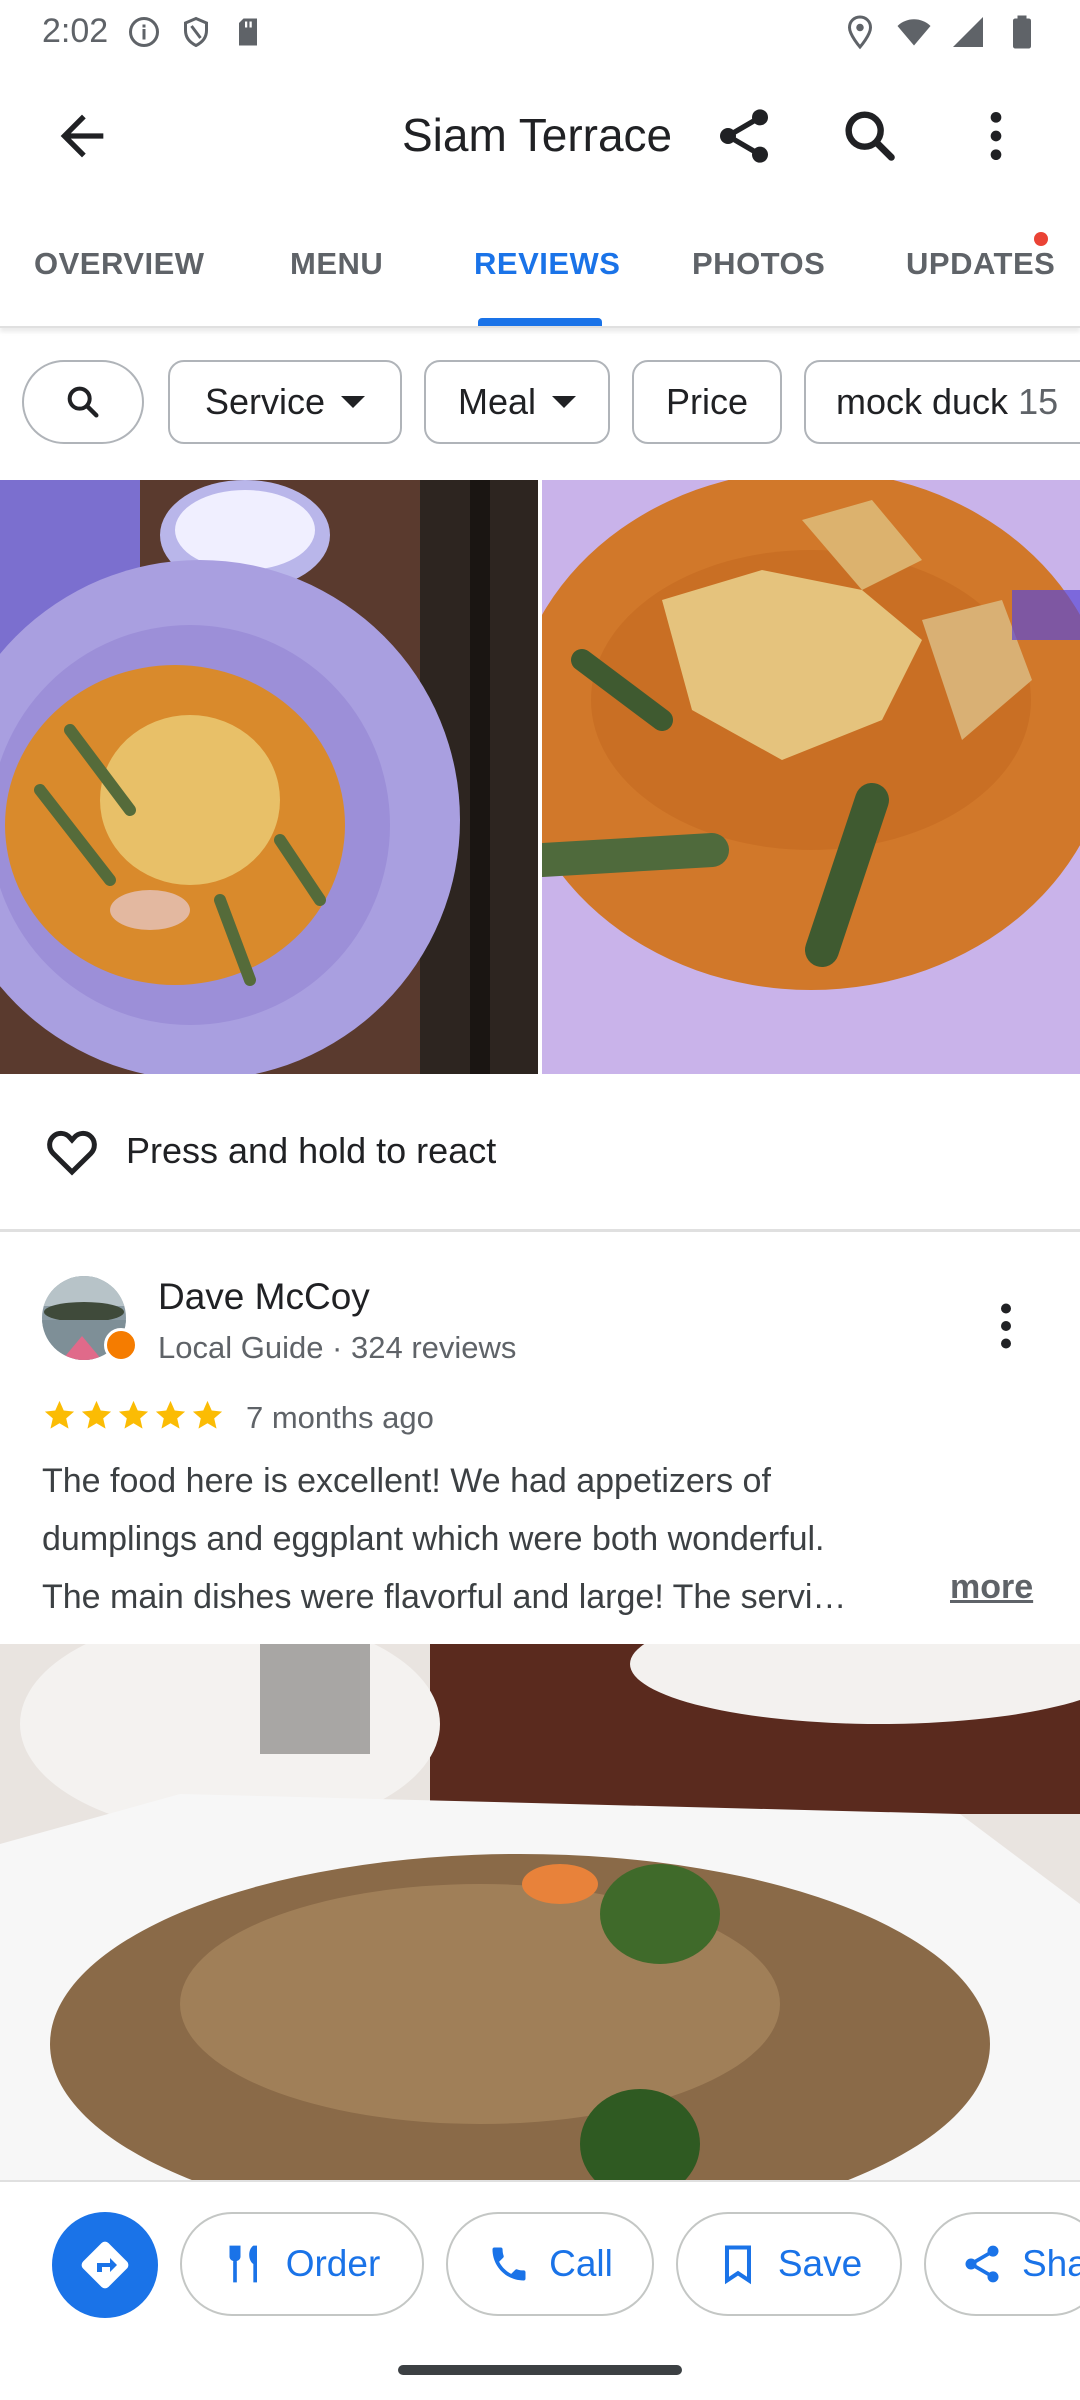 The width and height of the screenshot is (1080, 2400). I want to click on tab-photos: PHOTOS, so click(758, 264).